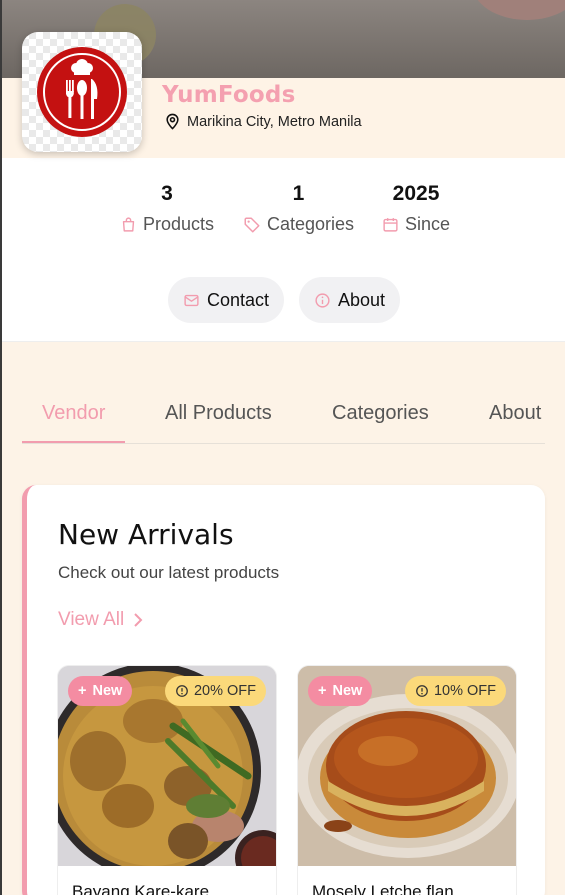 The image size is (565, 895). Describe the element at coordinates (73, 442) in the screenshot. I see `active-tab-indicator` at that location.